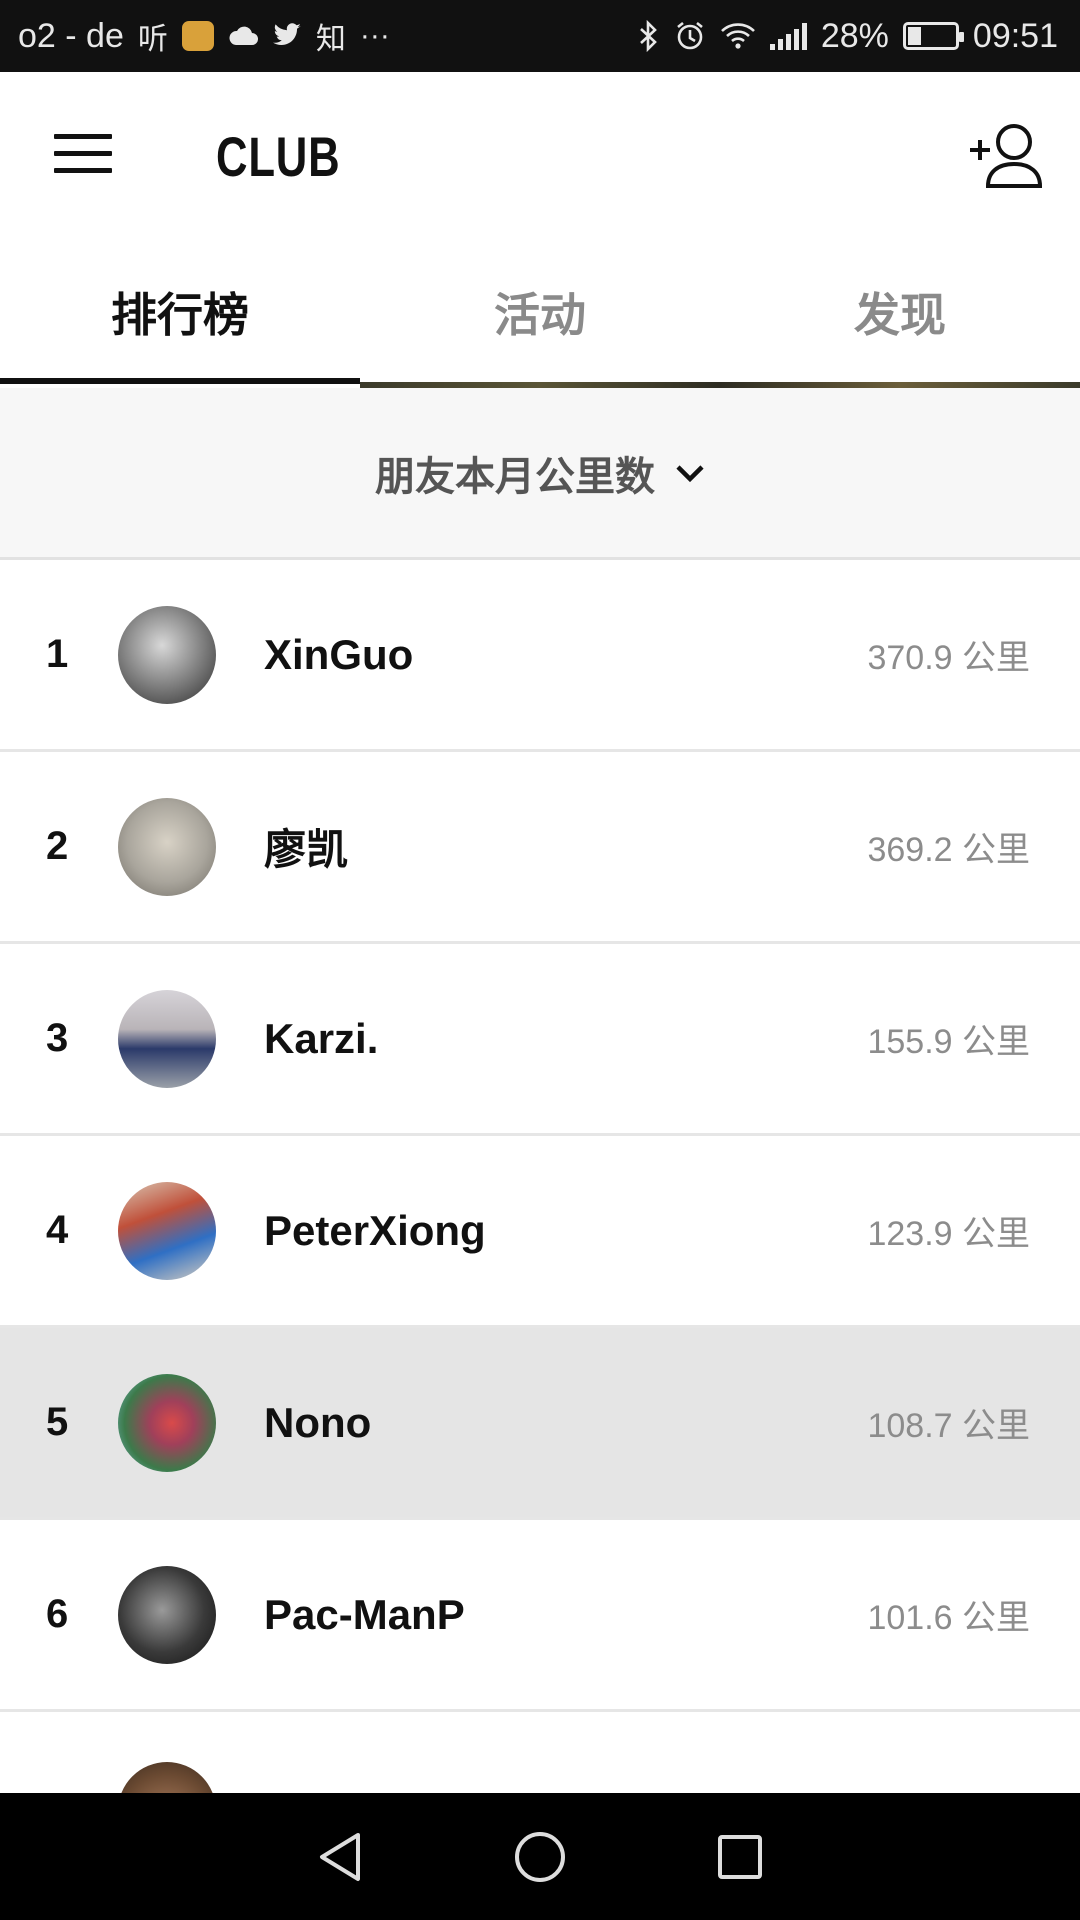 The height and width of the screenshot is (1920, 1080). I want to click on period-filter-dropdown: 朋友本月公里数, so click(540, 474).